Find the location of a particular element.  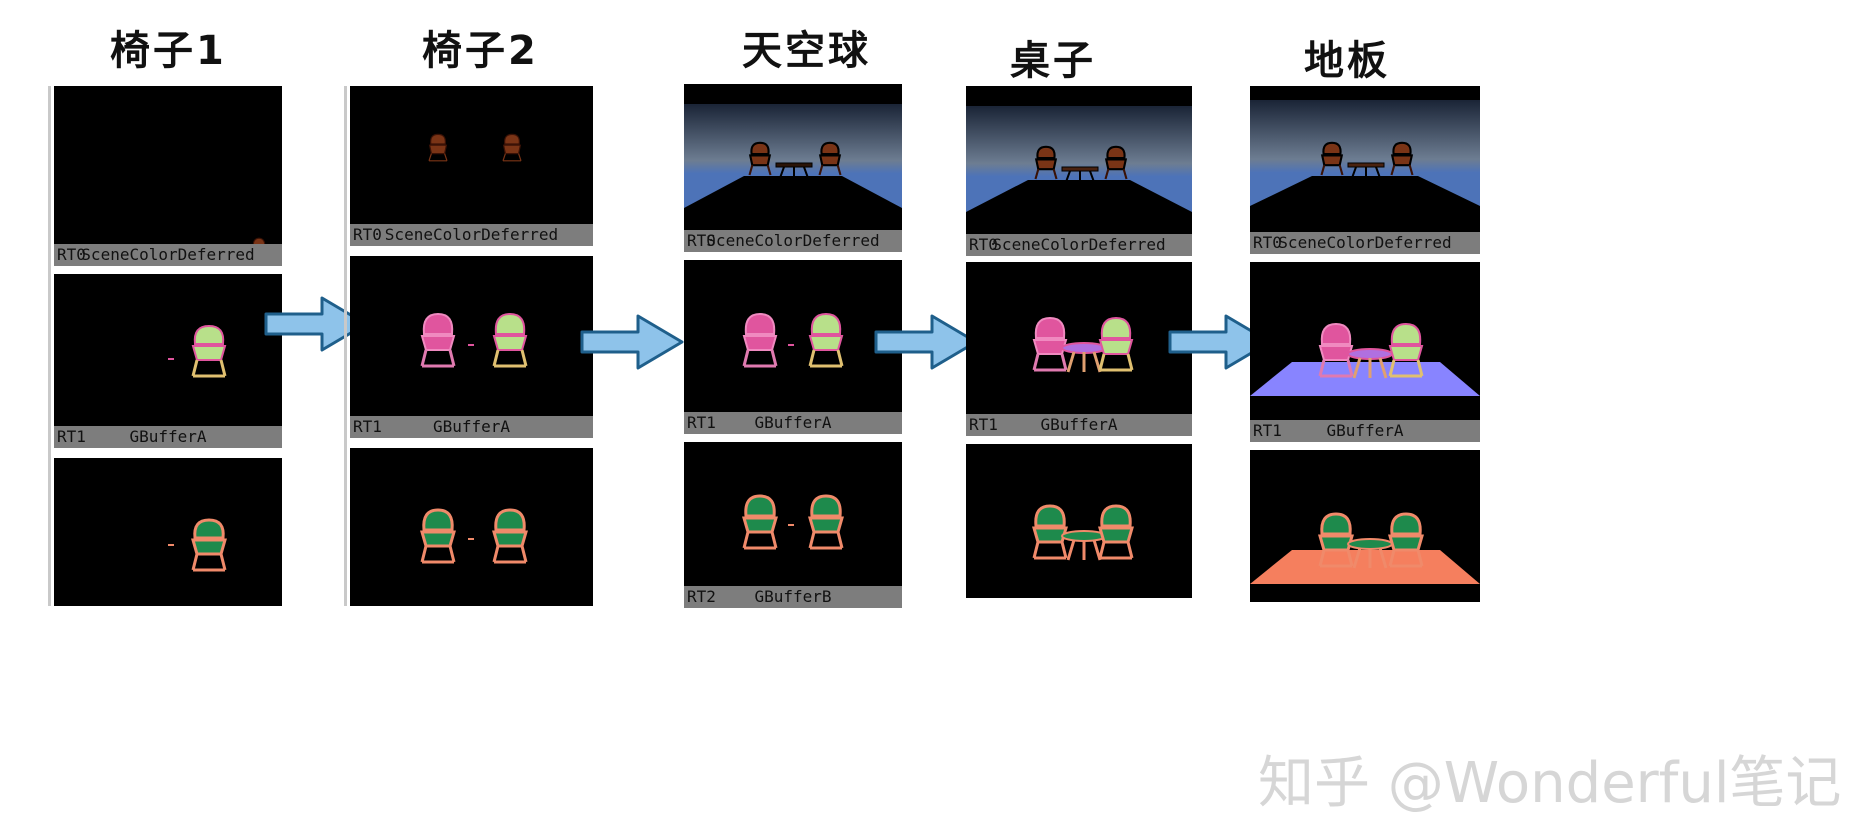

column-title-chair2: 椅子2 is located at coordinates (480, 51).